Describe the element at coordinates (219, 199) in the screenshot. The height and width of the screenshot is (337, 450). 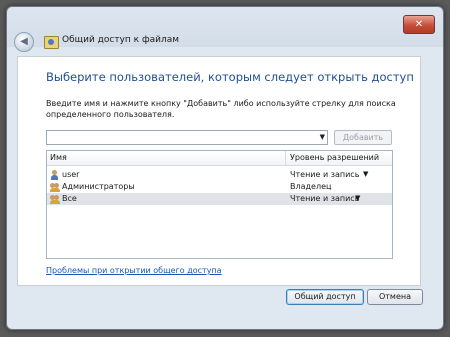
I see `list-item-selected: Все Чтение и запись ▼` at that location.